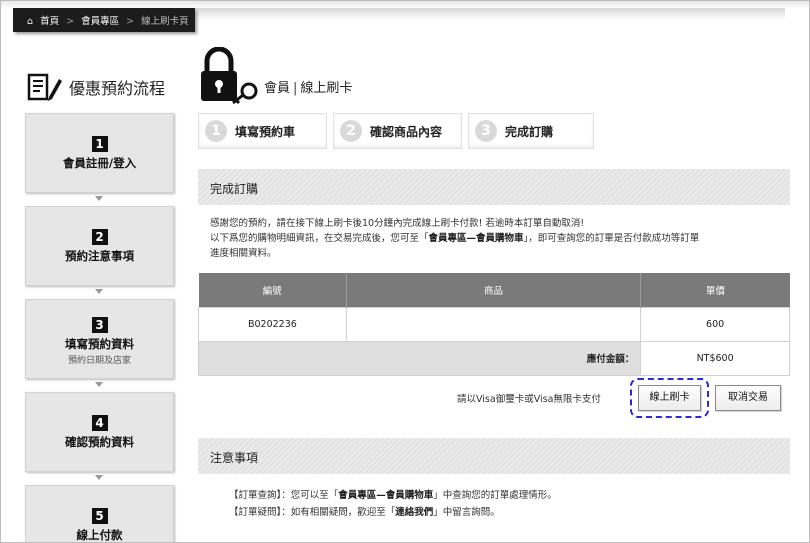 Image resolution: width=810 pixels, height=543 pixels. I want to click on sidebar-step-2: 2 預約注意事項, so click(99, 246).